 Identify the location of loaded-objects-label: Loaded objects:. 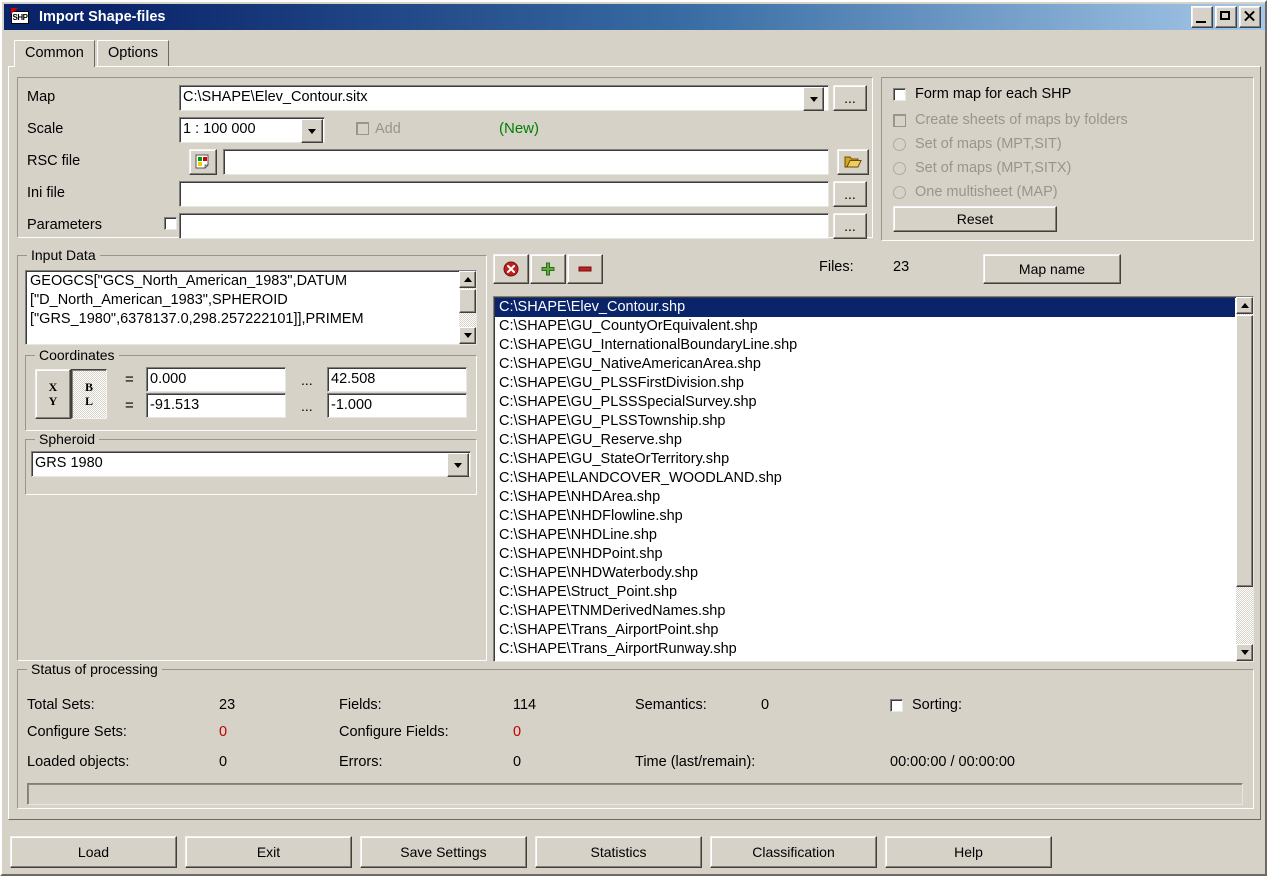
(78, 762).